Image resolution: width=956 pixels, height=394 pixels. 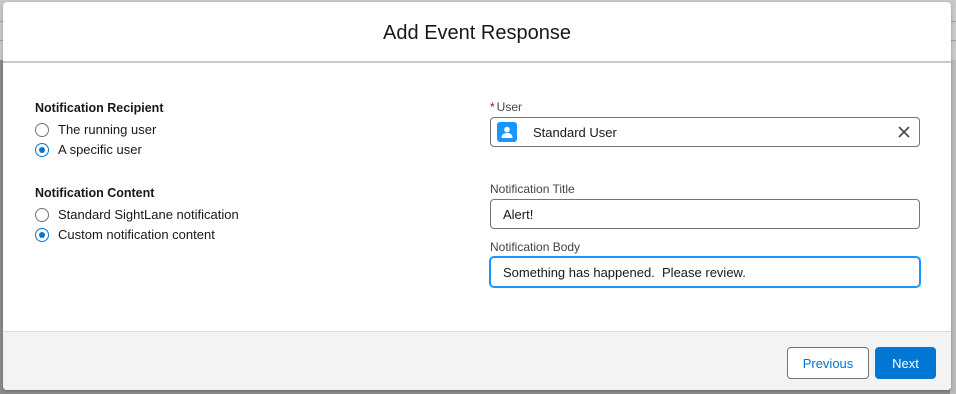 I want to click on radio-standard-notification: Standard SightLane notification, so click(x=137, y=214).